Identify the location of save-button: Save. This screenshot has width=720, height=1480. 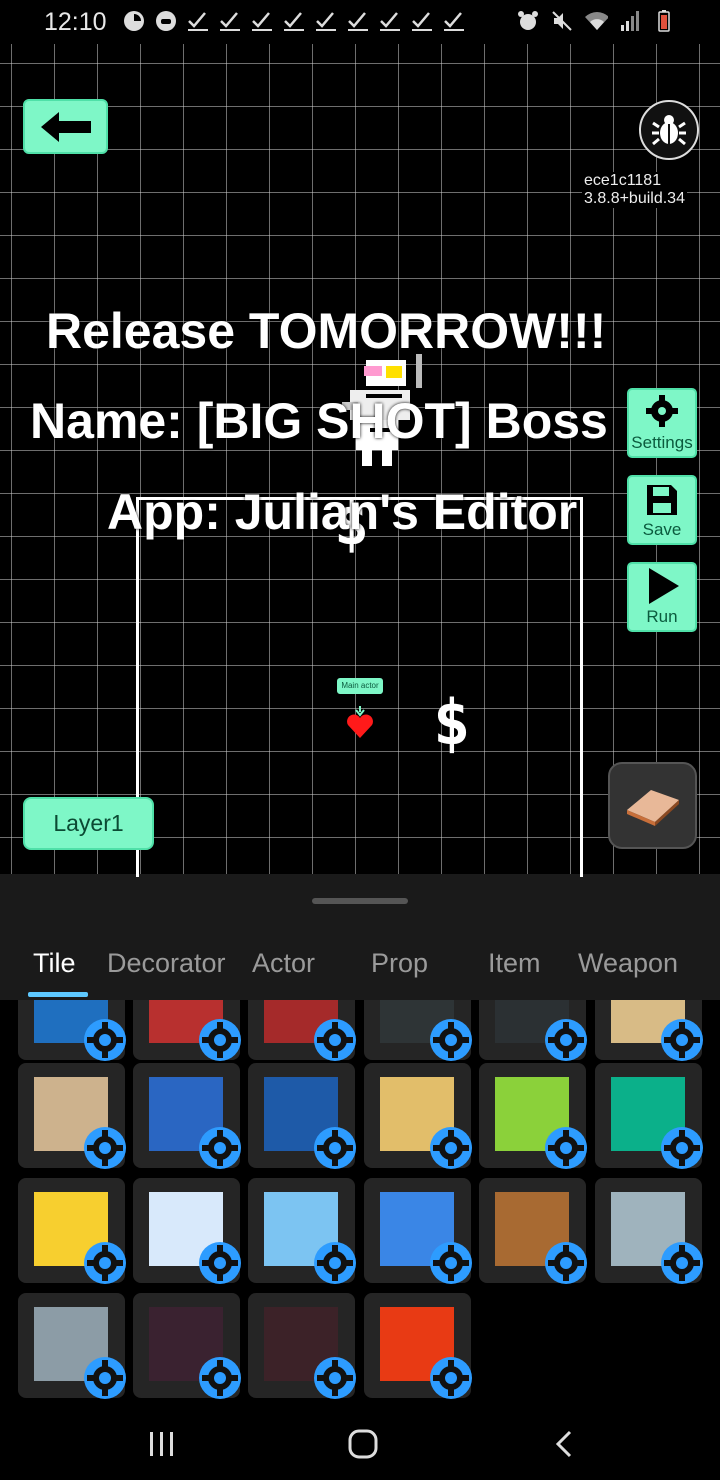
(662, 510).